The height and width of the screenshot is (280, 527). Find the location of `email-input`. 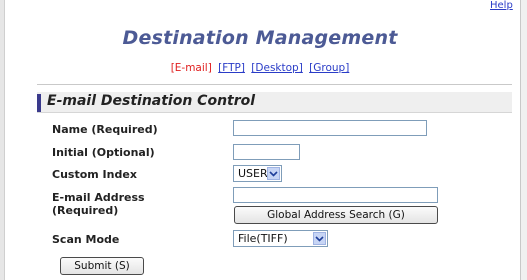

email-input is located at coordinates (335, 195).